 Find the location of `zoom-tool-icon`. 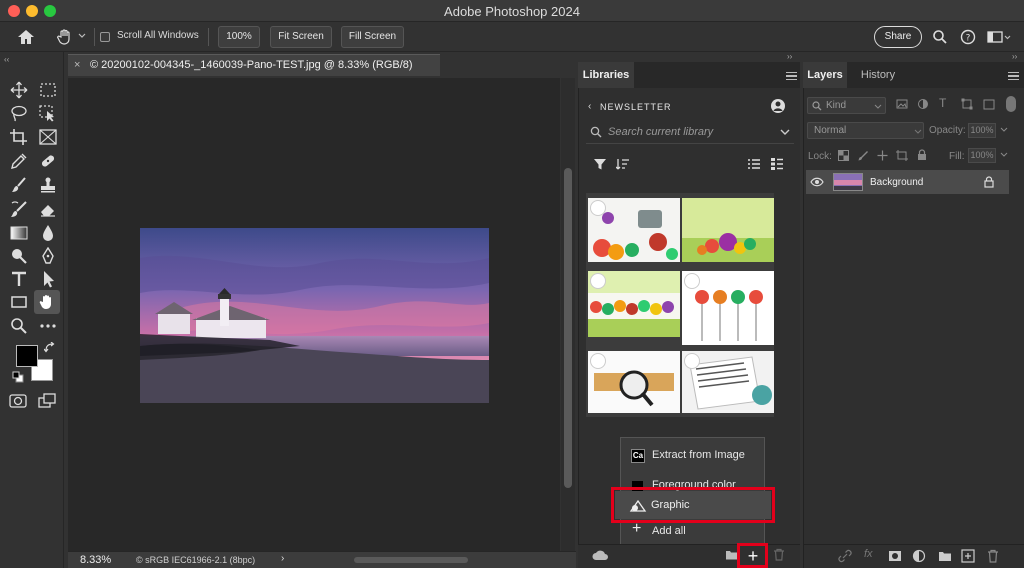

zoom-tool-icon is located at coordinates (19, 326).